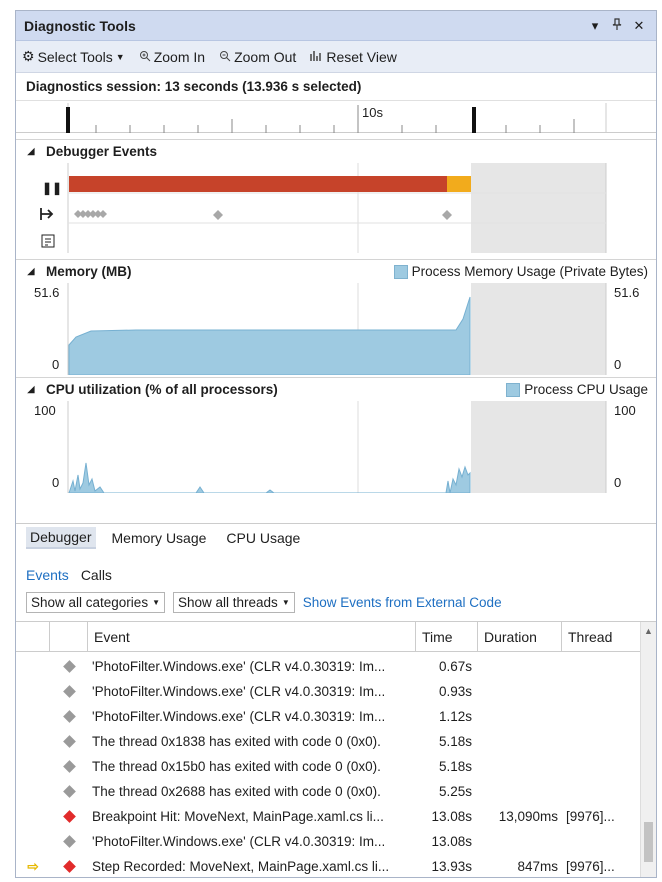 The height and width of the screenshot is (882, 662). I want to click on zoom-in-button: Zoom In, so click(172, 57).